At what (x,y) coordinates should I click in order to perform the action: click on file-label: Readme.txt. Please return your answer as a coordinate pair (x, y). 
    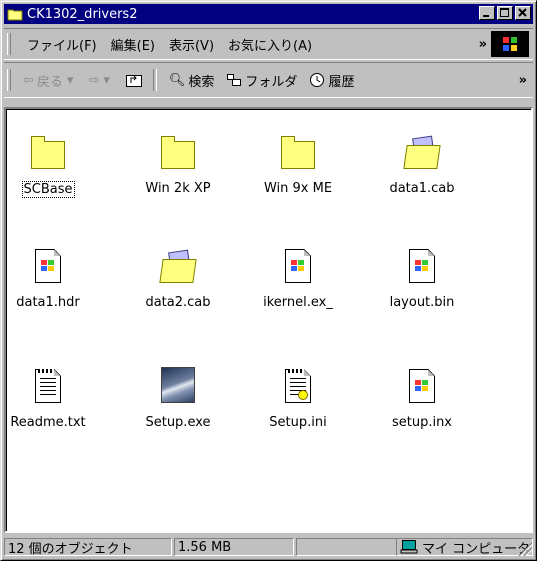
    Looking at the image, I should click on (48, 422).